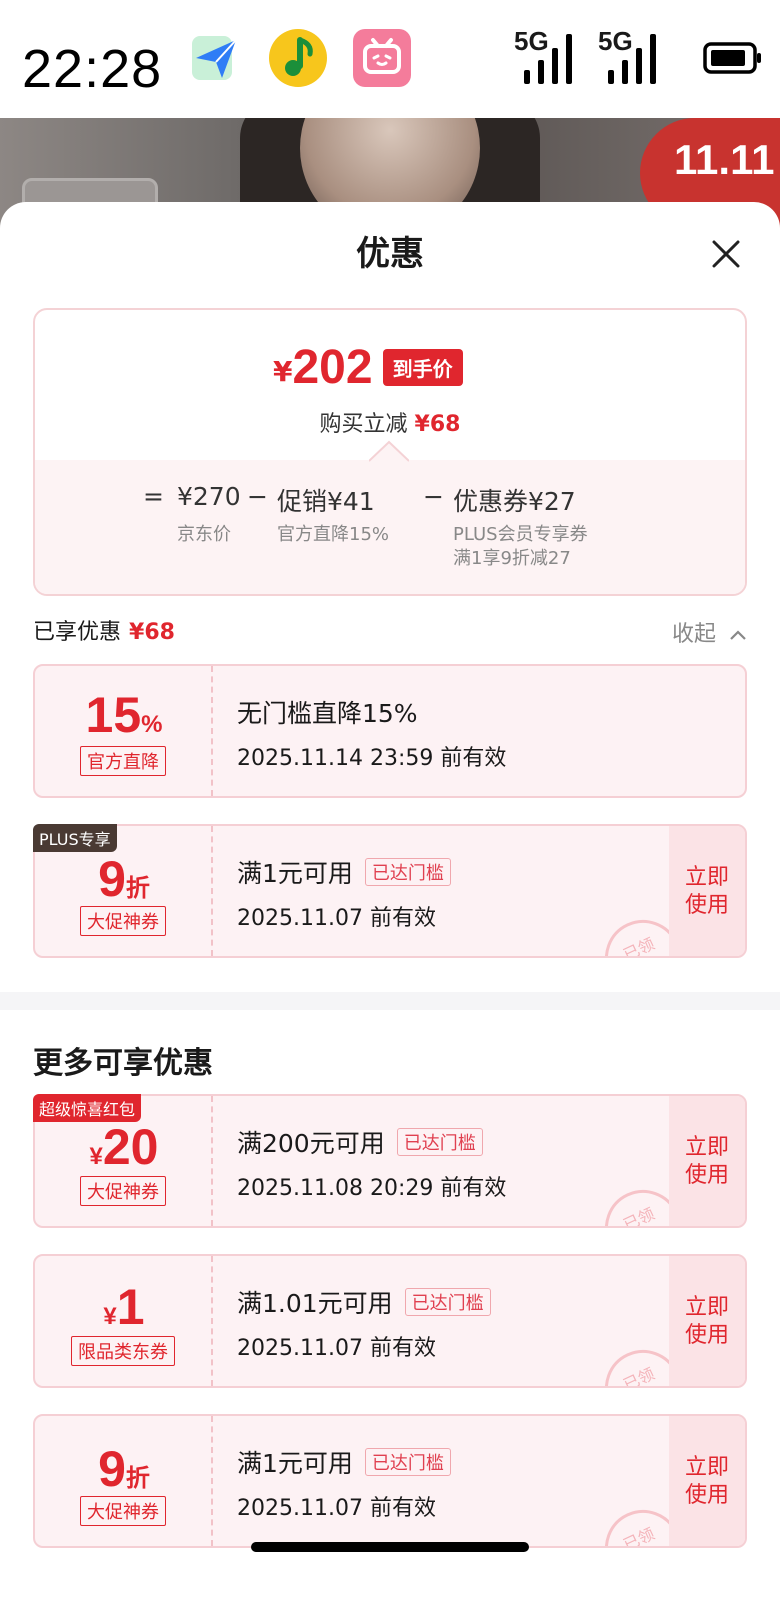 The image size is (780, 1604). What do you see at coordinates (123, 1063) in the screenshot?
I see `more-discounts-title: 更多可享优惠` at bounding box center [123, 1063].